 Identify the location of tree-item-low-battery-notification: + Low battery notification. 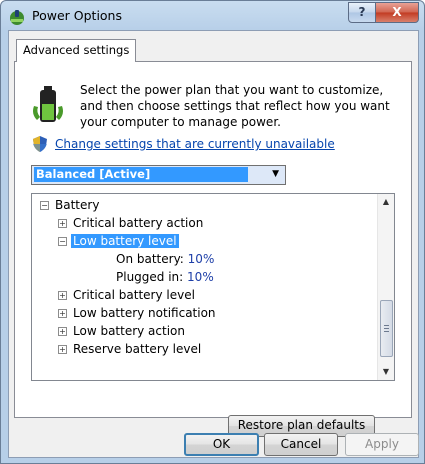
(137, 313).